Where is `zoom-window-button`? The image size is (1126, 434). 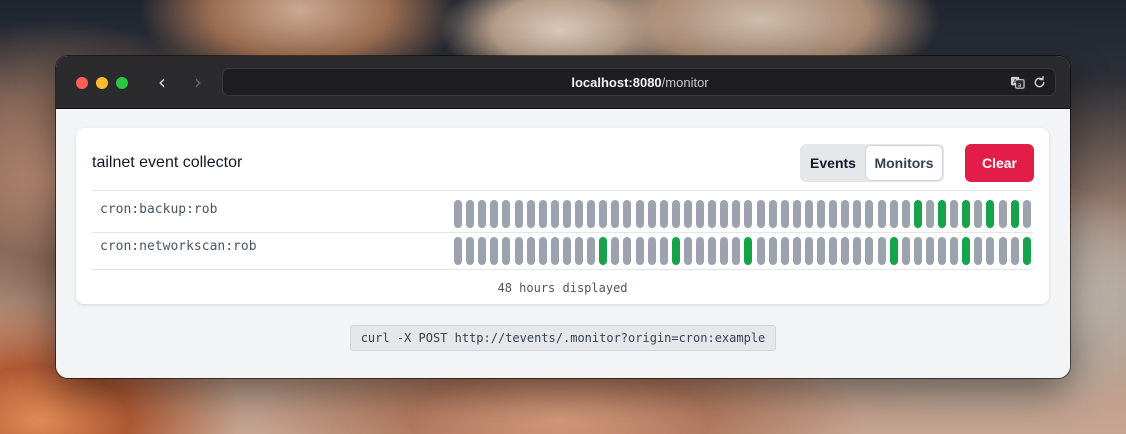 zoom-window-button is located at coordinates (122, 83).